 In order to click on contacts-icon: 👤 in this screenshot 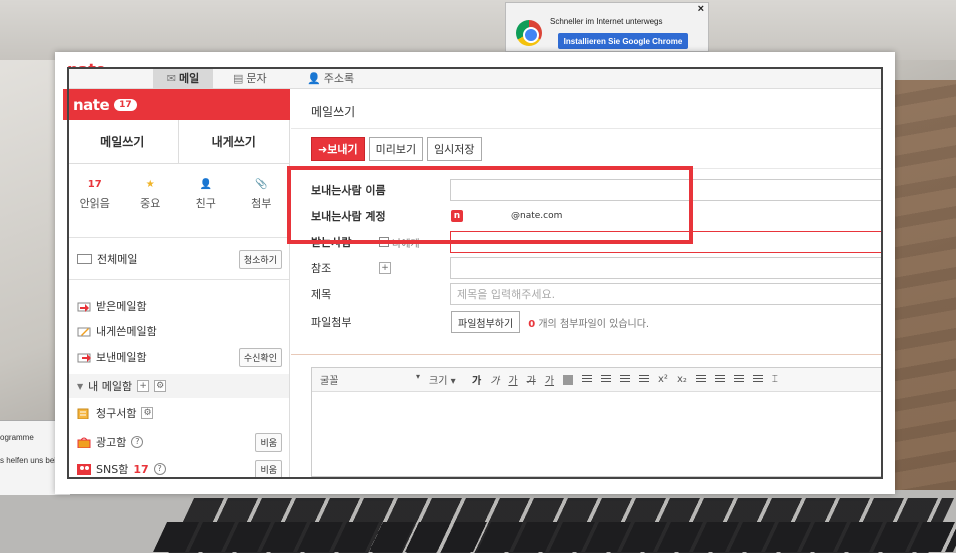, I will do `click(314, 78)`.